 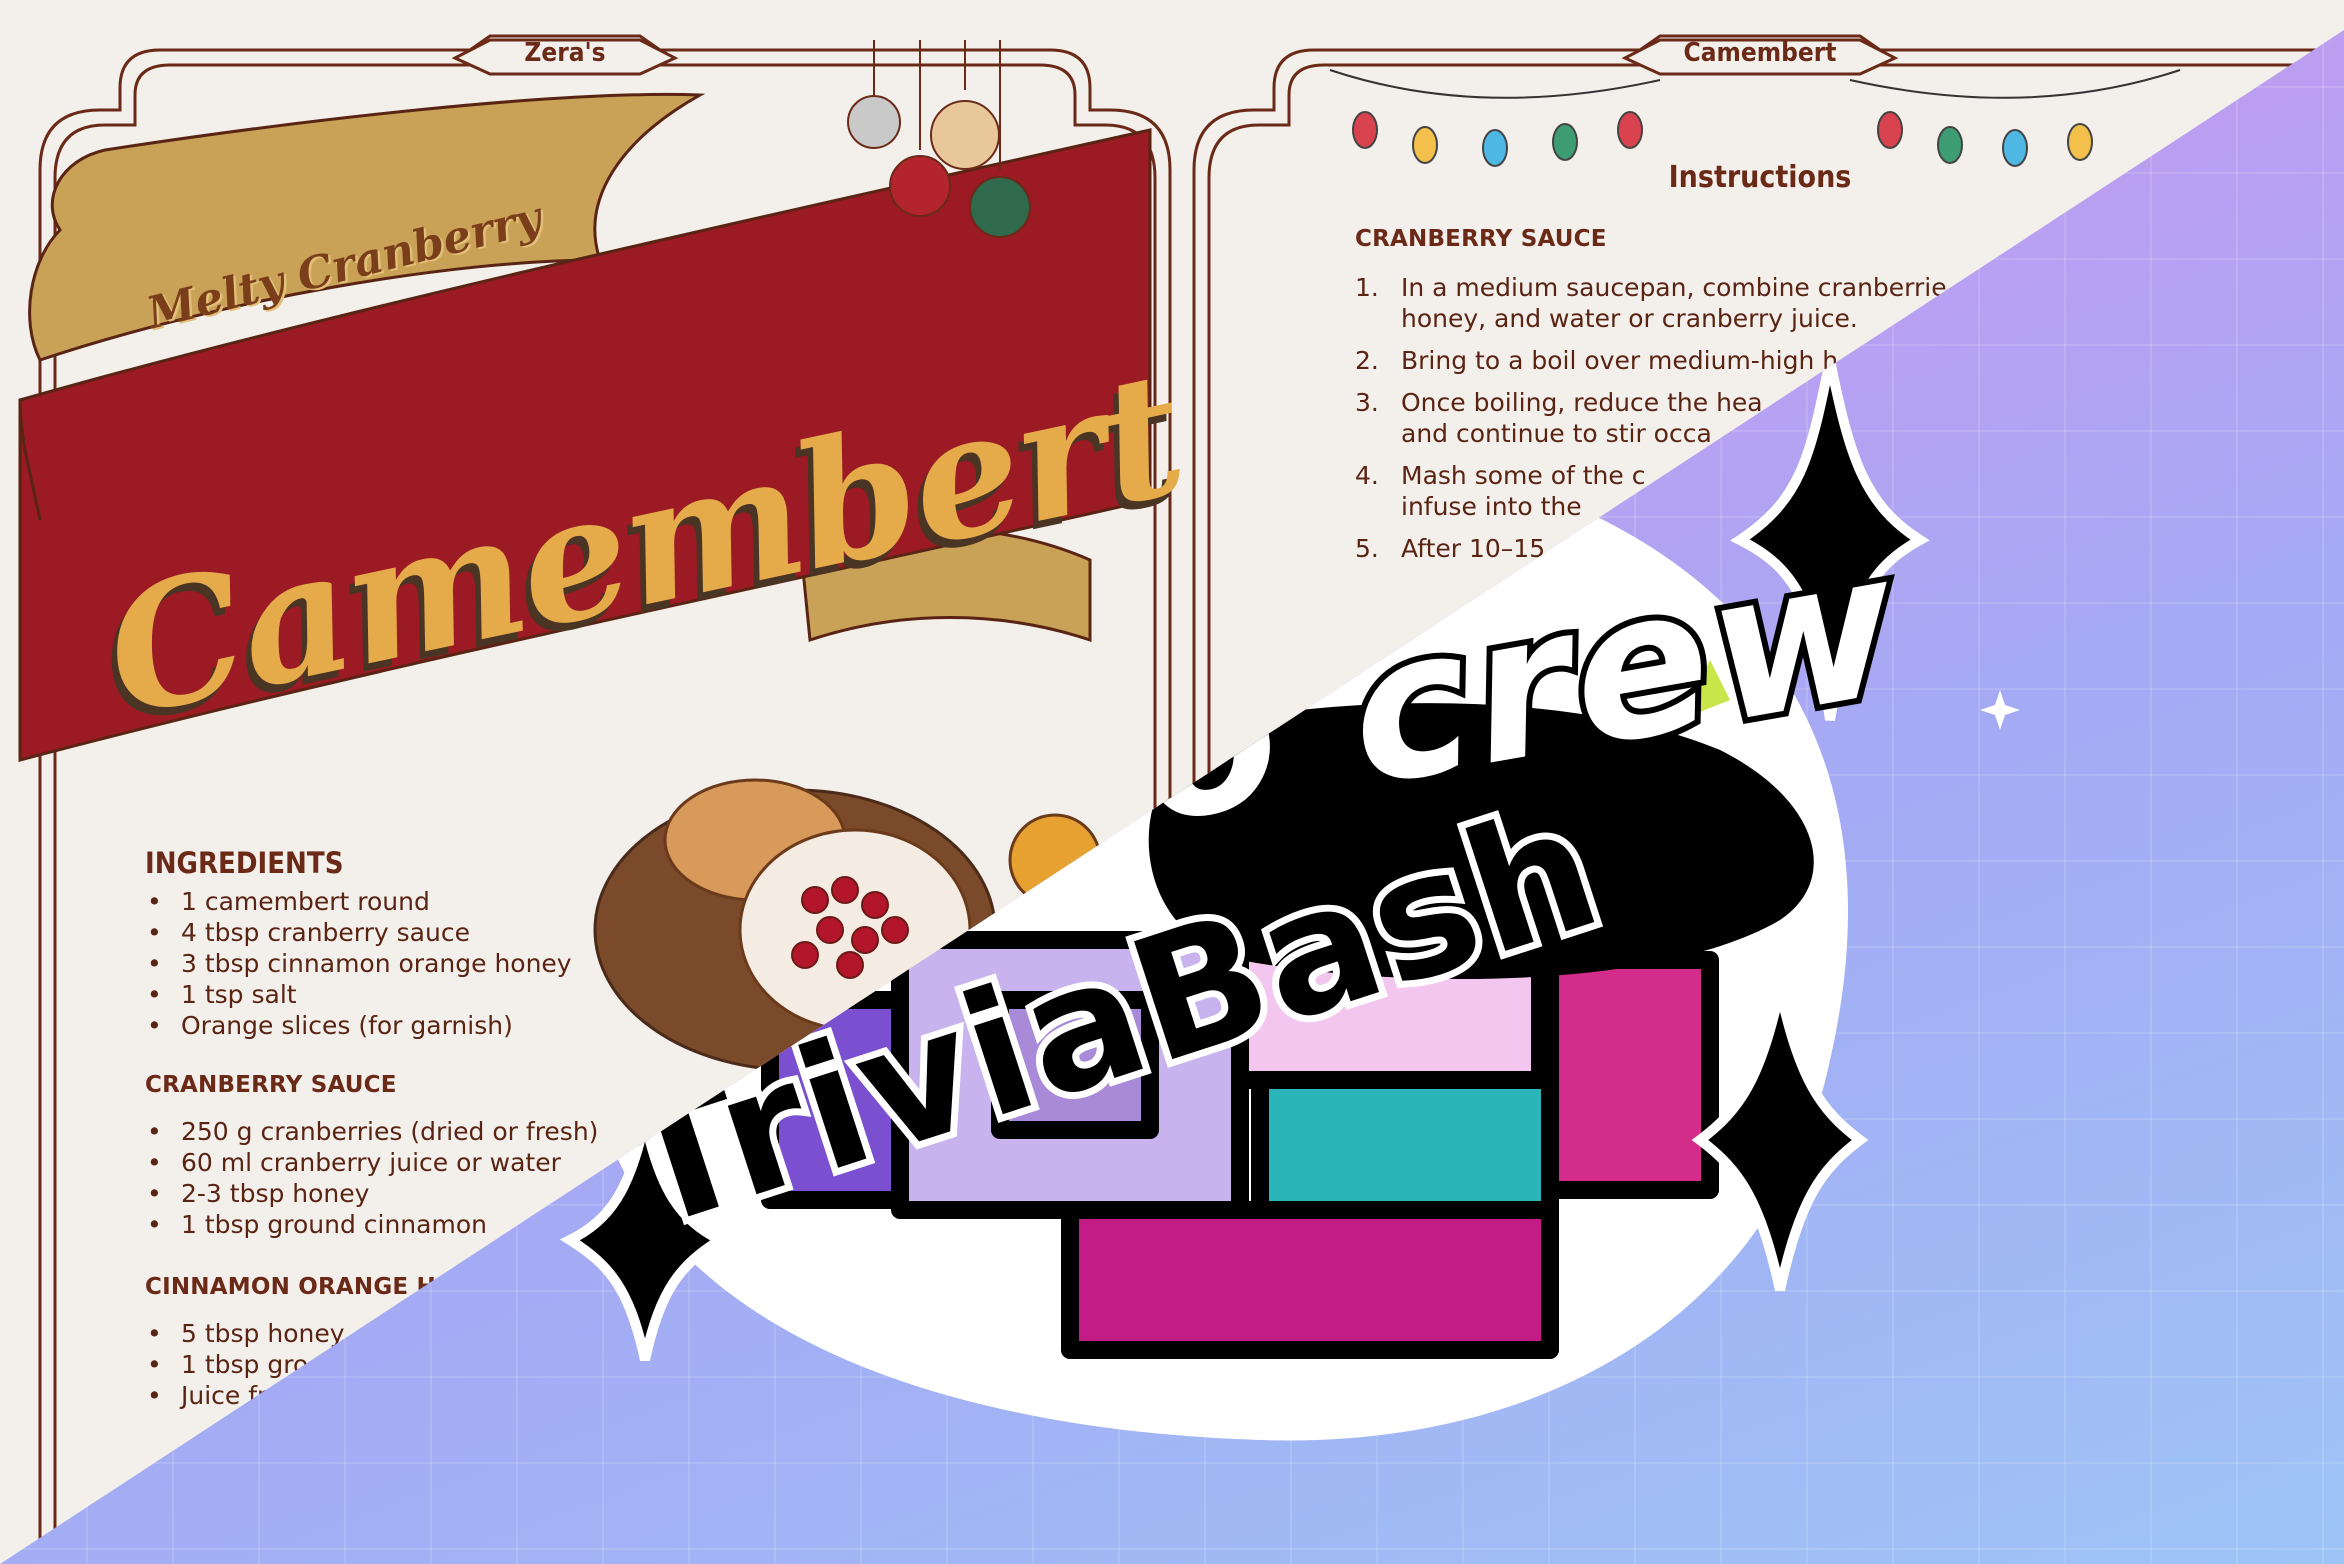 What do you see at coordinates (358, 901) in the screenshot?
I see `list-item: 1 camembert round` at bounding box center [358, 901].